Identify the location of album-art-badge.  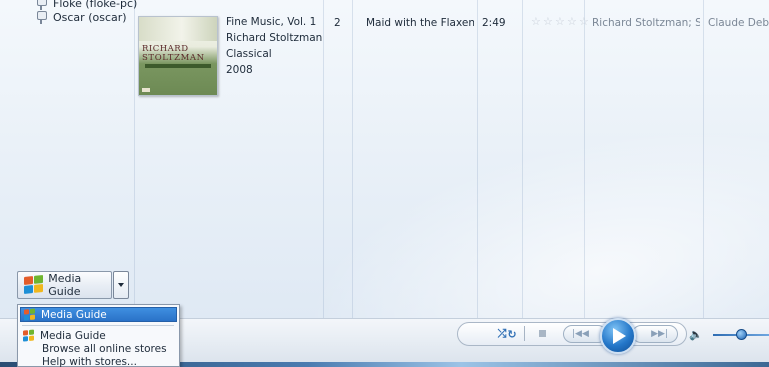
(146, 90).